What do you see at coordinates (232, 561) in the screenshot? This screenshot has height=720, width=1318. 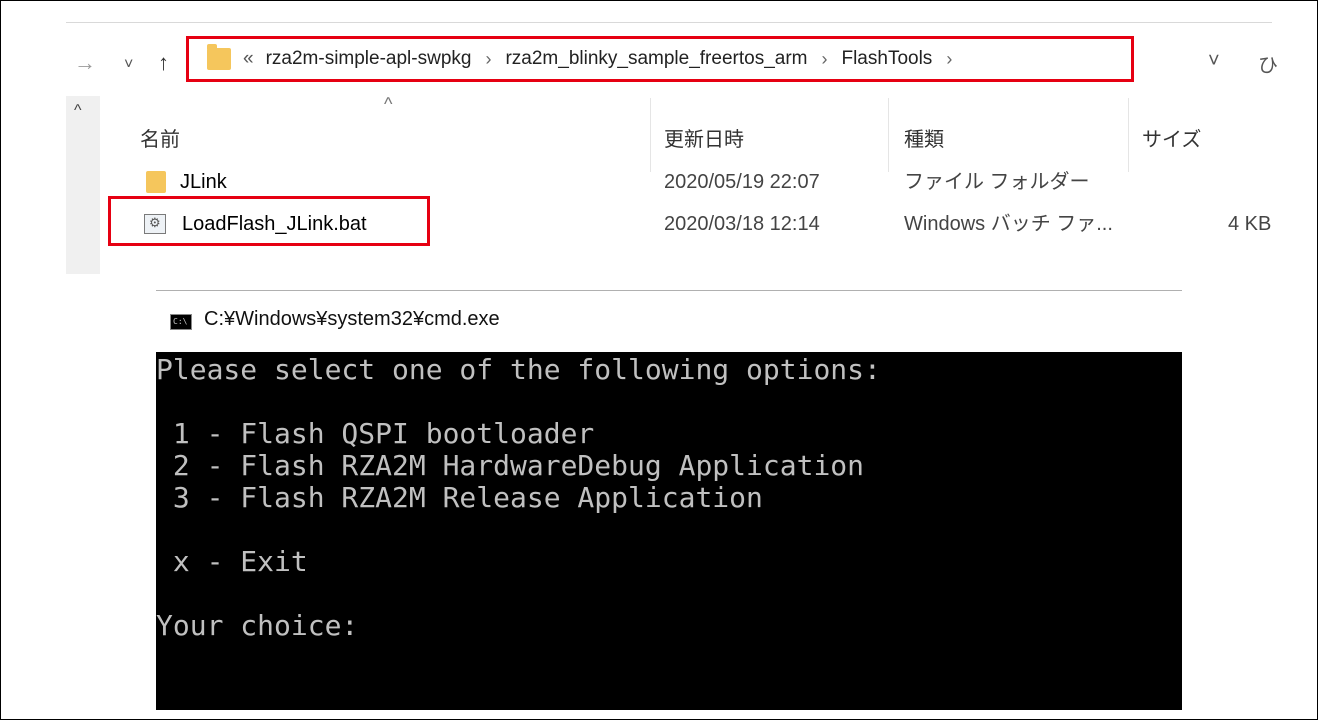 I see `console-line: x - Exit` at bounding box center [232, 561].